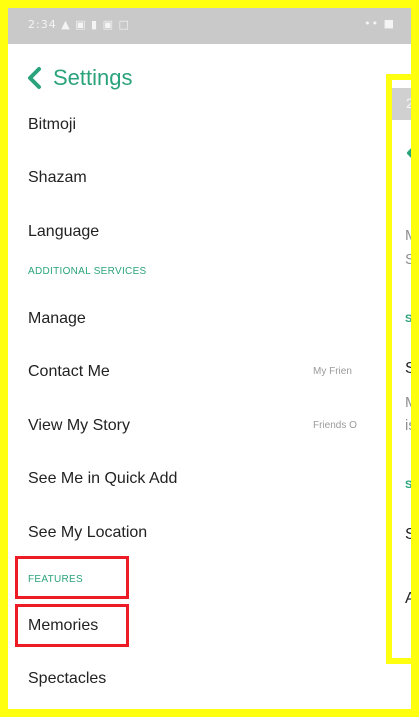 This screenshot has width=419, height=717. Describe the element at coordinates (209, 26) in the screenshot. I see `status-bar: 2:34 ▲ ▣ ▮ ▣ □ •• ■` at that location.